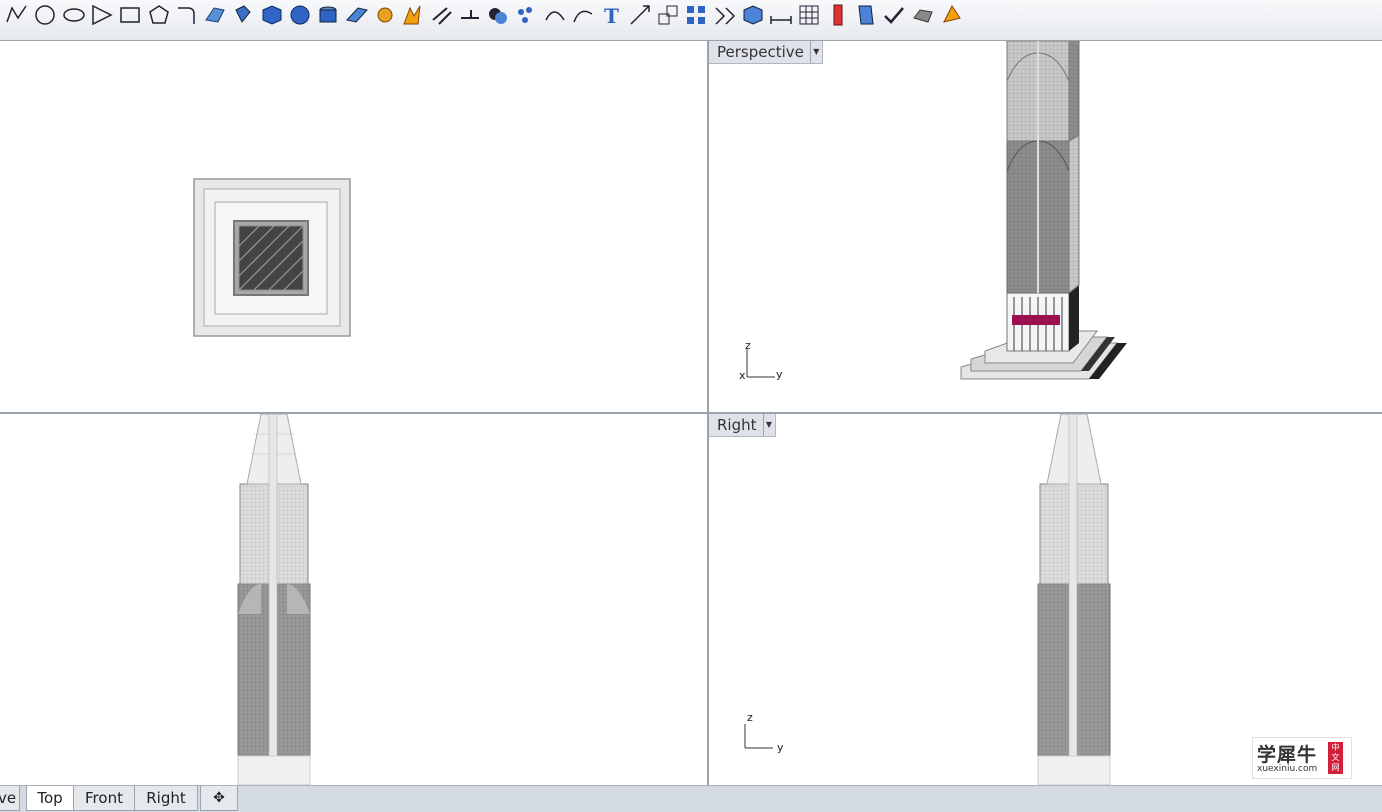 This screenshot has height=812, width=1382. Describe the element at coordinates (166, 798) in the screenshot. I see `tab-right: Right` at that location.